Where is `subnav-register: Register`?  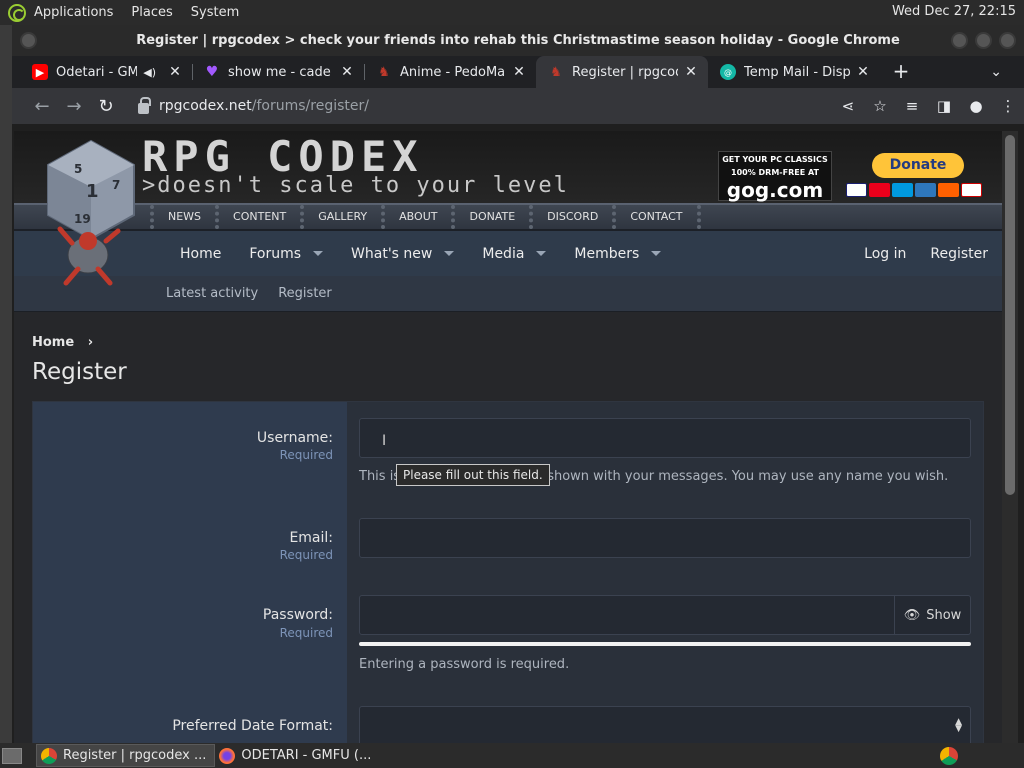 subnav-register: Register is located at coordinates (305, 293).